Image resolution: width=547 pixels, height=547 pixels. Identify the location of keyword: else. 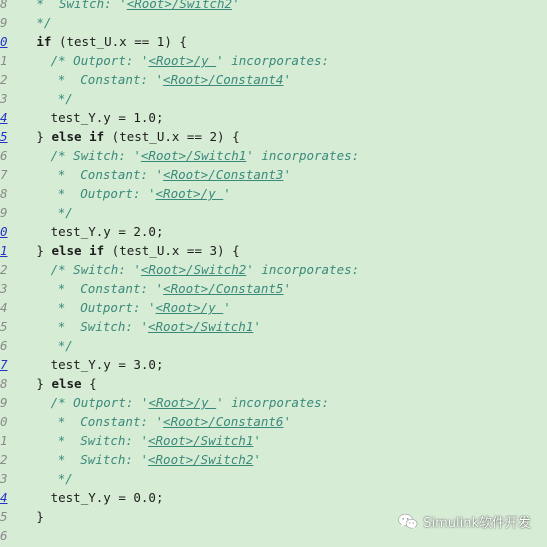
(66, 383).